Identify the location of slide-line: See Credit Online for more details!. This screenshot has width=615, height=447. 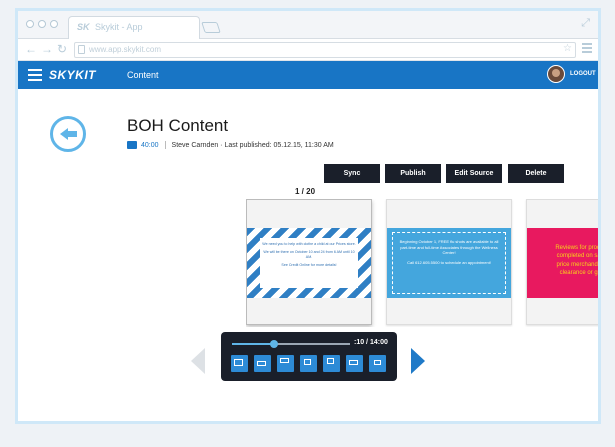
(309, 264).